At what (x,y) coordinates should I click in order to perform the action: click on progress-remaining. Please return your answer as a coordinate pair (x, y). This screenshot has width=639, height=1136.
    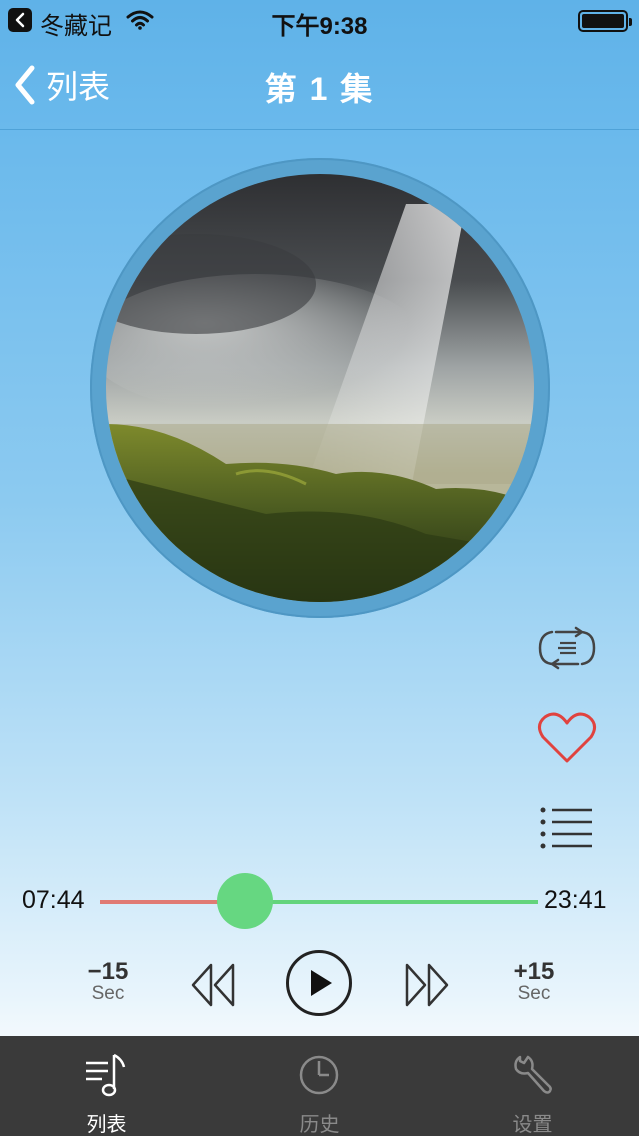
    Looking at the image, I should click on (391, 902).